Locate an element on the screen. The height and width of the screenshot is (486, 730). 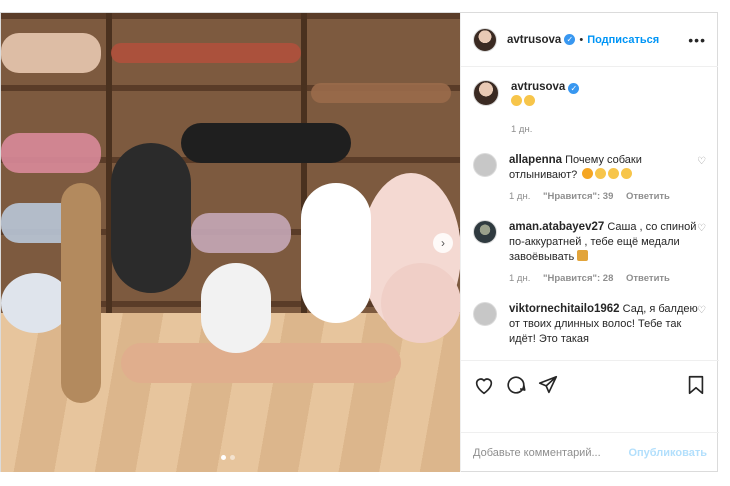
more-options-icon: ••• is located at coordinates (697, 40).